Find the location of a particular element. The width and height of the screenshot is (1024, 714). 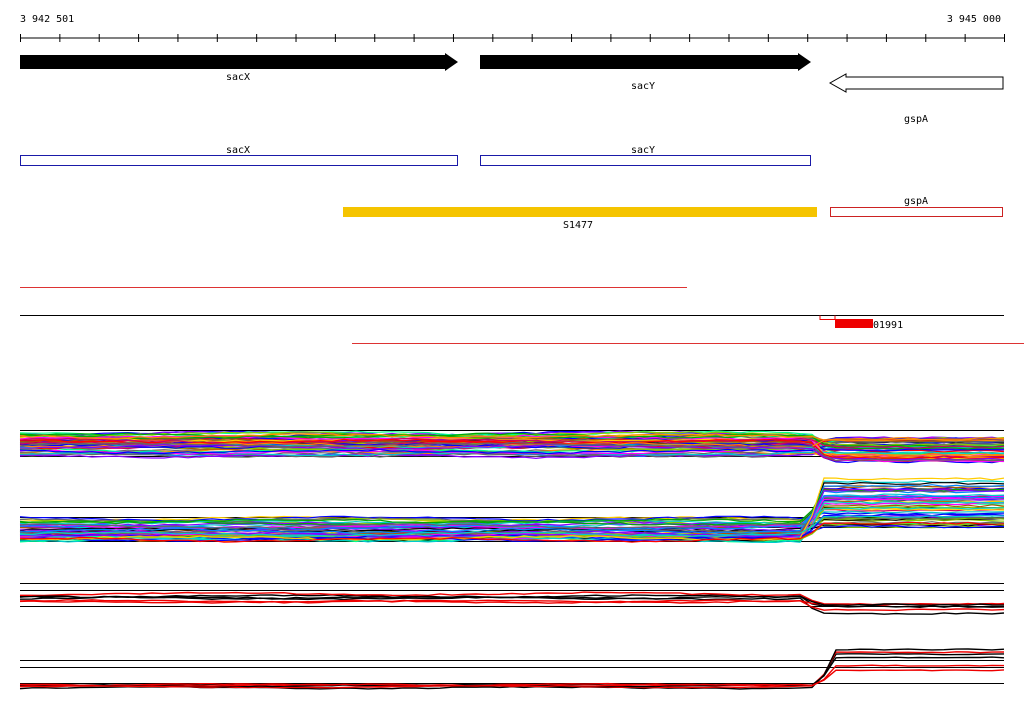

cds-label-sacy: sacY is located at coordinates (643, 150).